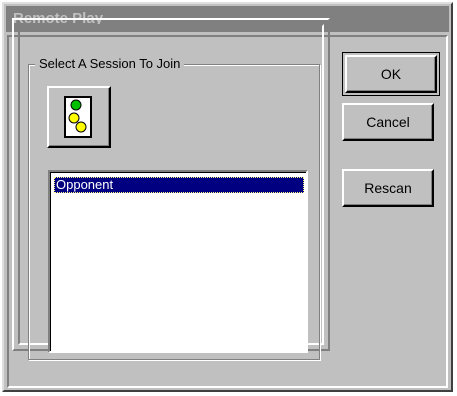 Image resolution: width=457 pixels, height=396 pixels. I want to click on traffic-light-button, so click(79, 117).